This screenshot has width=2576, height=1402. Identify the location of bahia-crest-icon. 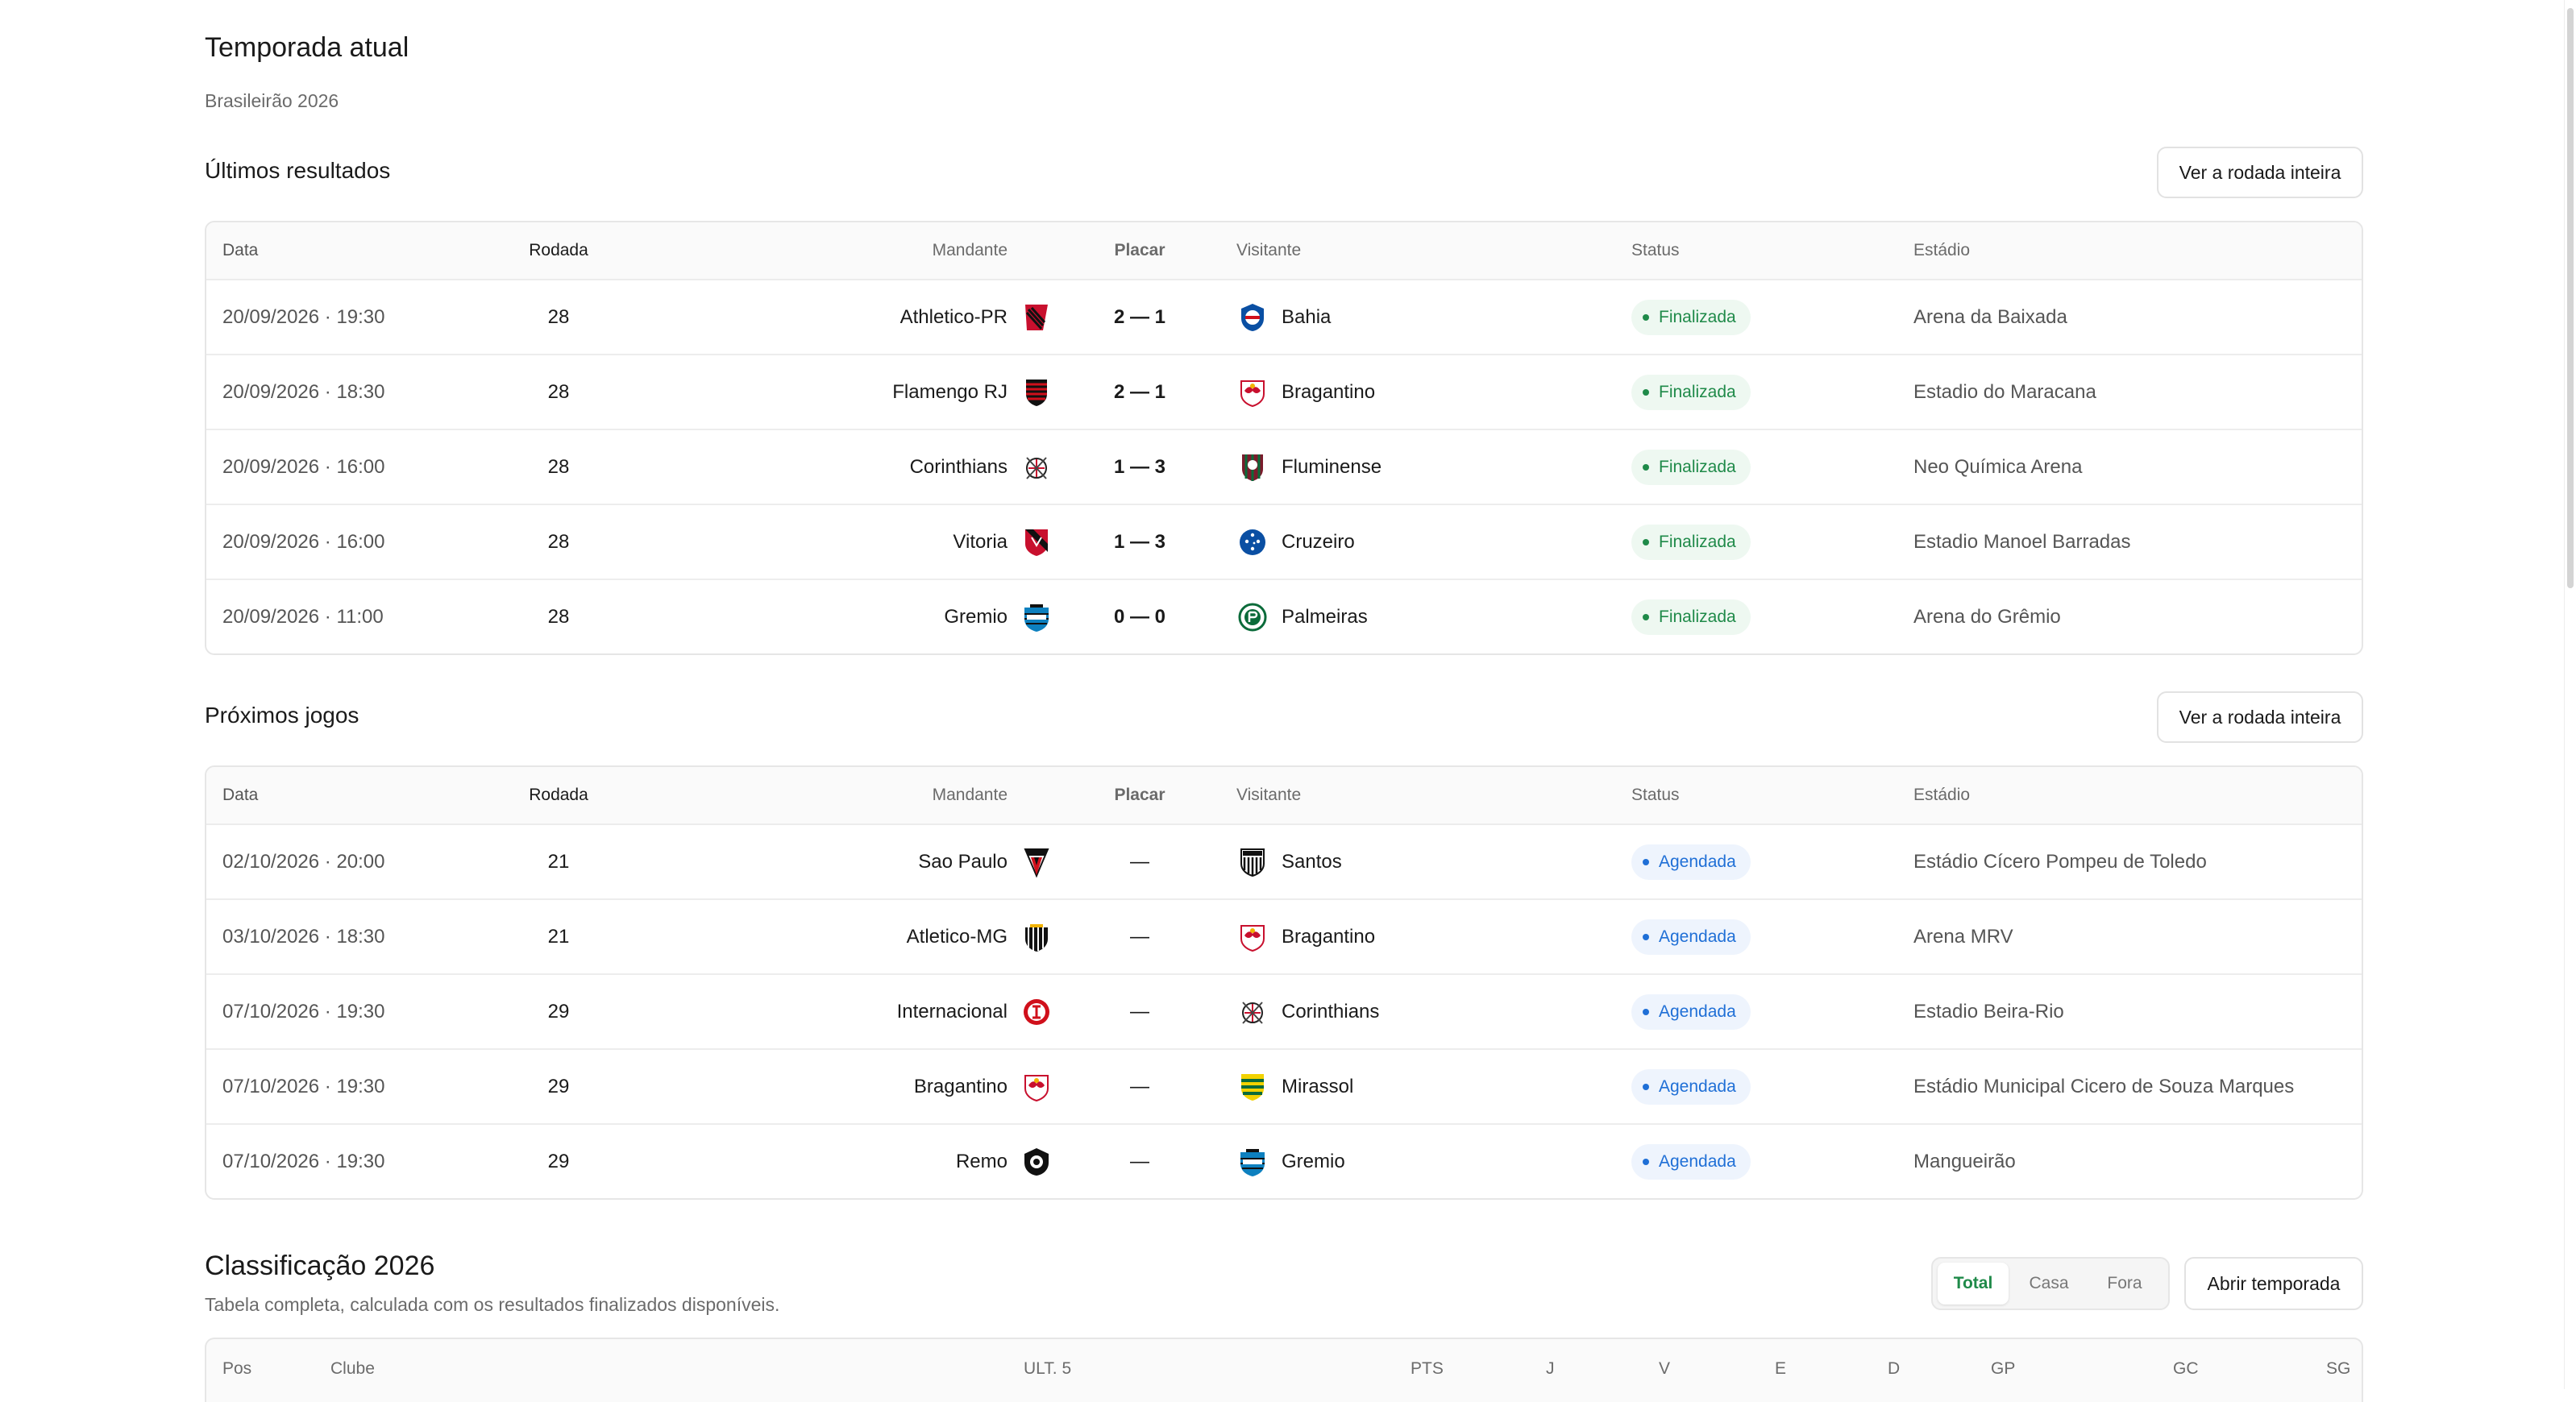
(1252, 317).